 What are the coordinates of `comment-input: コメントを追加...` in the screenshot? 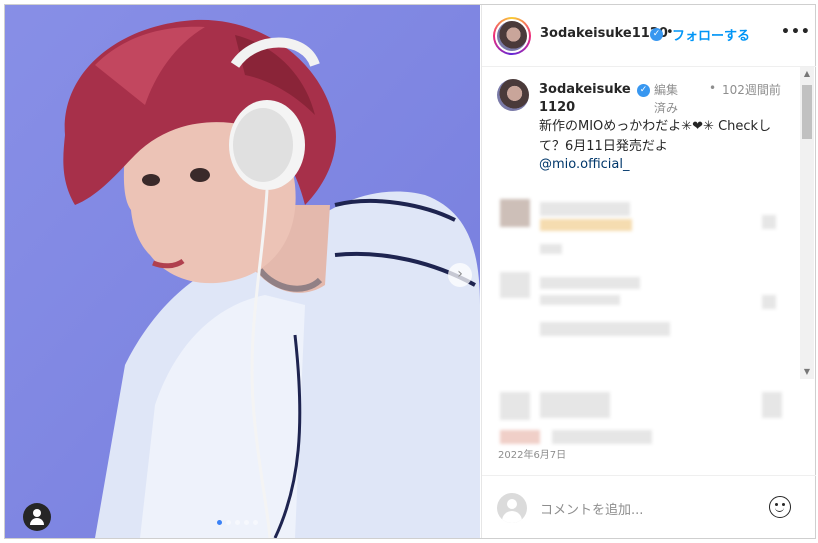 It's located at (591, 508).